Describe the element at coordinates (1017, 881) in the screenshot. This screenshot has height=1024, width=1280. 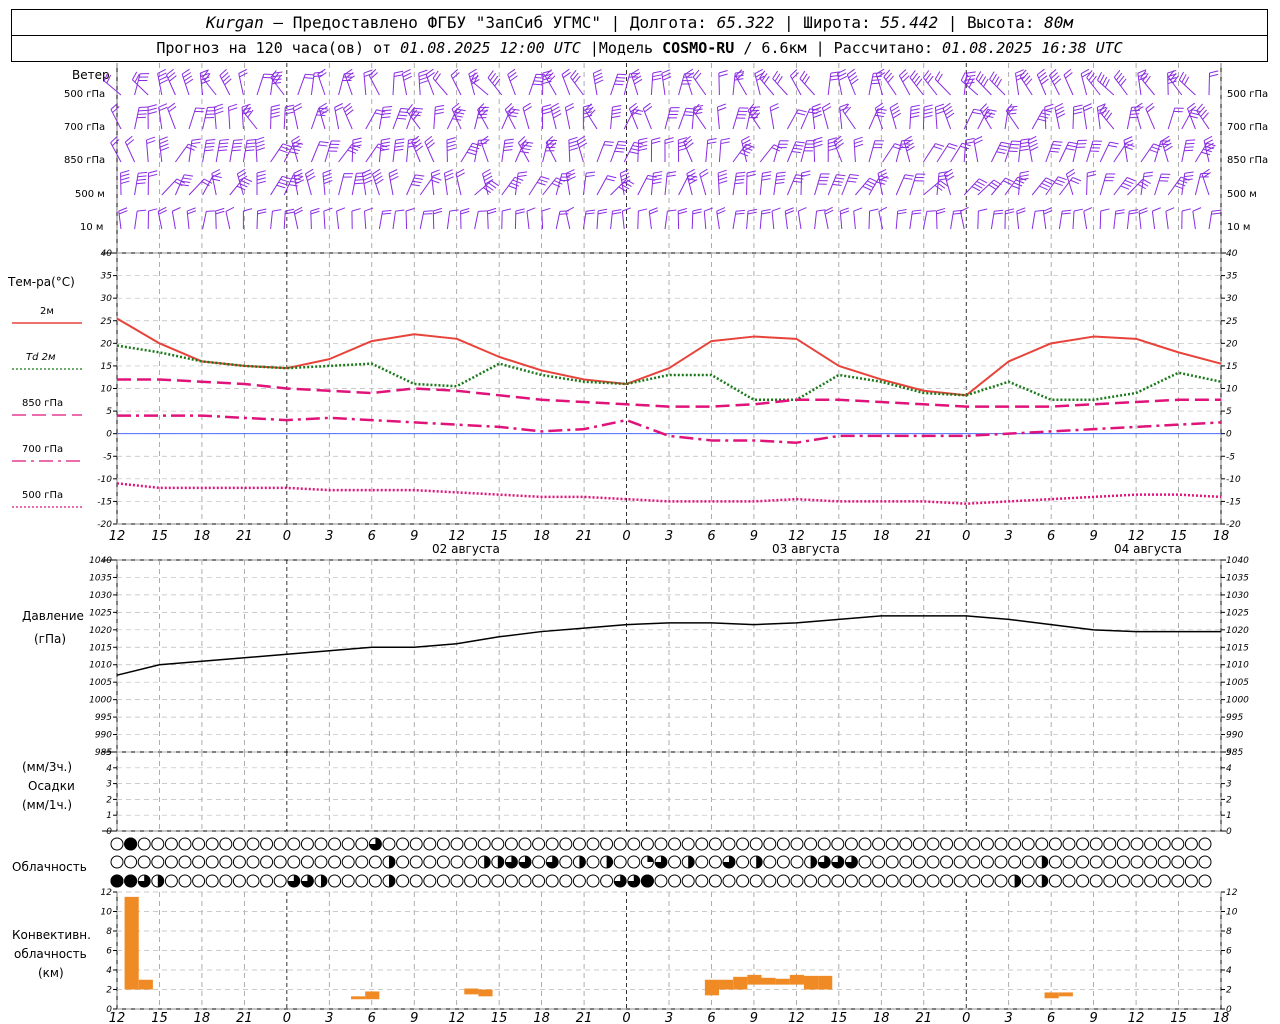
I see `cloud-fill` at that location.